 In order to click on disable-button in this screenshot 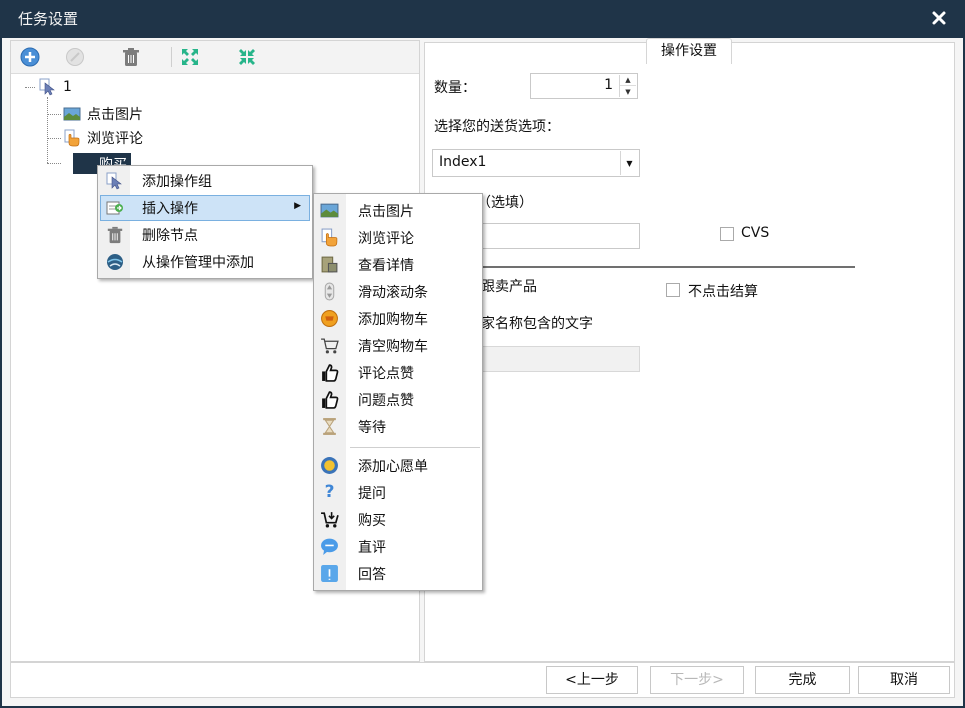, I will do `click(75, 57)`.